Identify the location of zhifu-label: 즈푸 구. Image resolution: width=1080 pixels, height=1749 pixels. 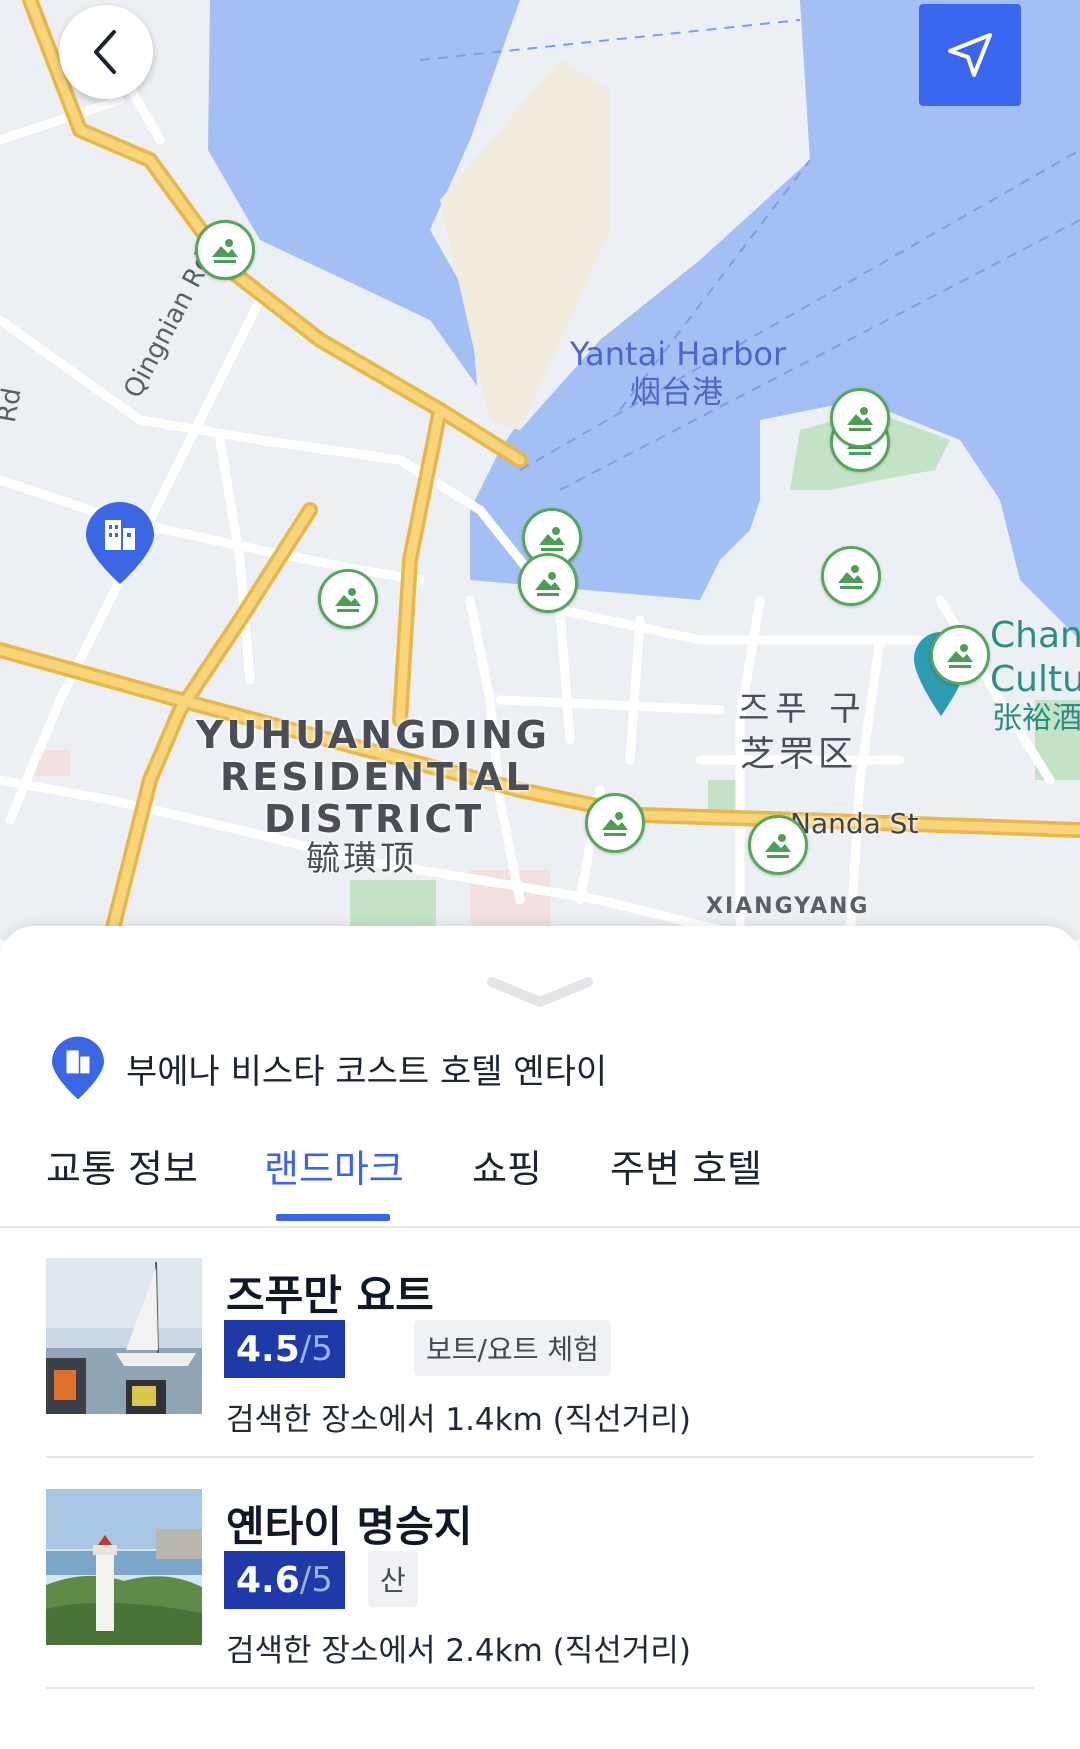
(802, 709).